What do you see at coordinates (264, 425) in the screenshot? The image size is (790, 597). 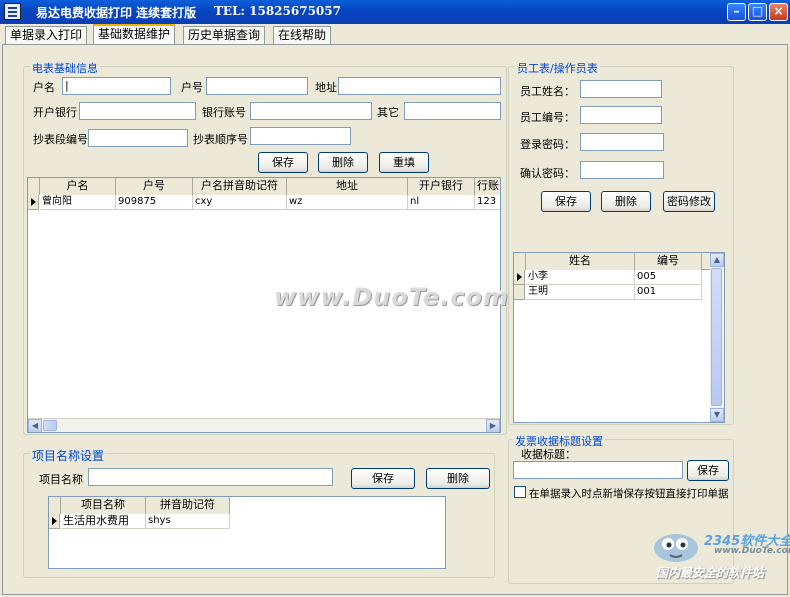 I see `meter-table-hscroll: ◀ ▶` at bounding box center [264, 425].